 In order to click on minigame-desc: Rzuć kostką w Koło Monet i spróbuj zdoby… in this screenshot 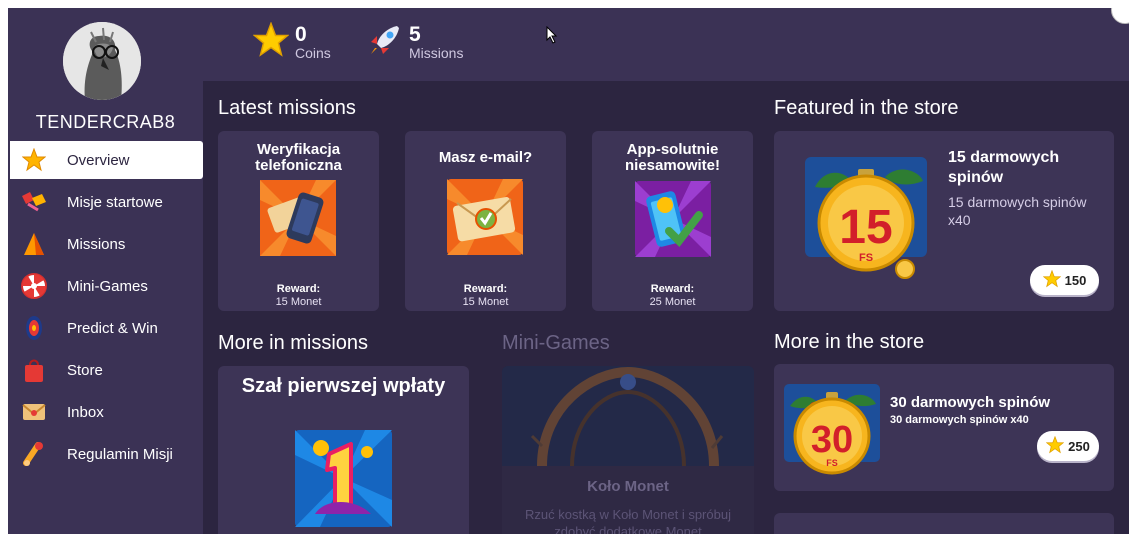, I will do `click(628, 520)`.